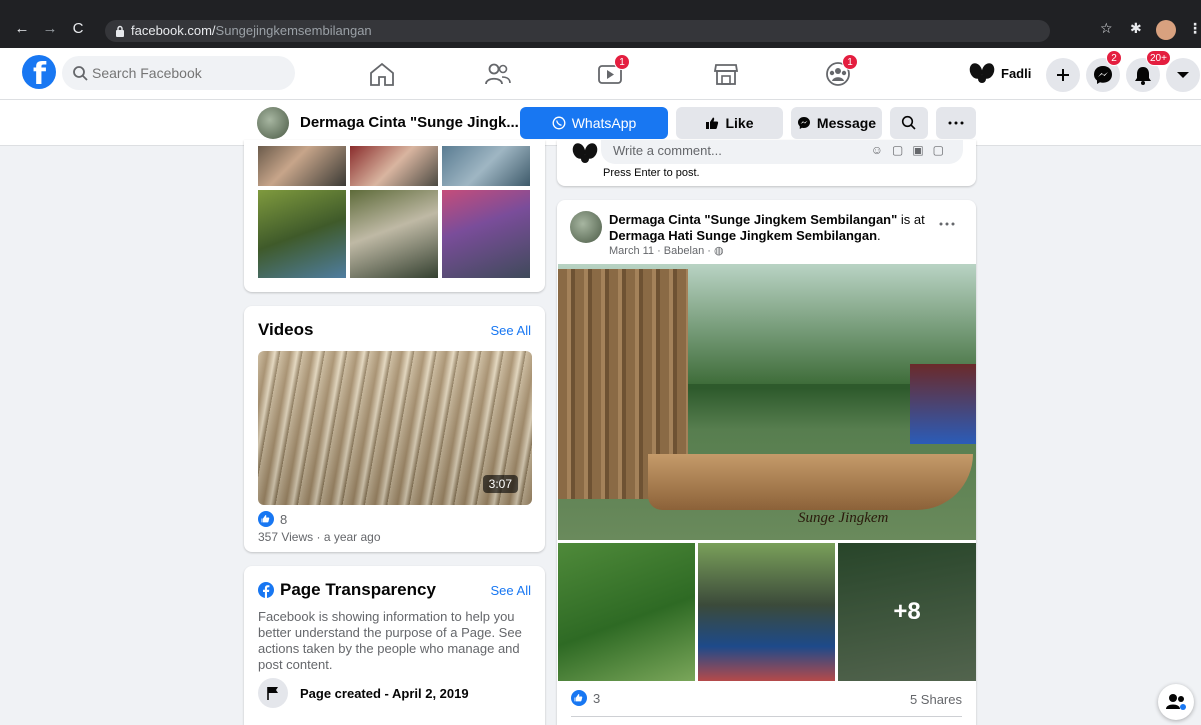  Describe the element at coordinates (78, 29) in the screenshot. I see `reload-icon: C` at that location.